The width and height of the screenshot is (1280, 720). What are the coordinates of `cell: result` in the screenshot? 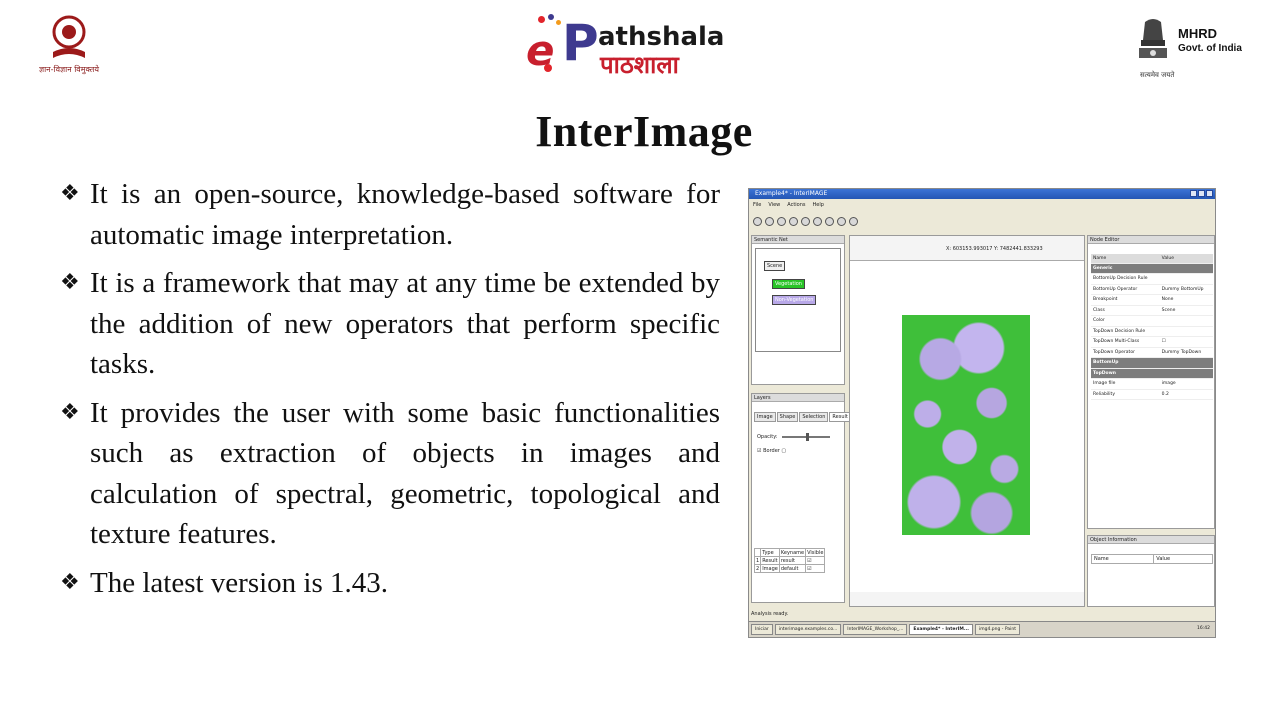 It's located at (792, 560).